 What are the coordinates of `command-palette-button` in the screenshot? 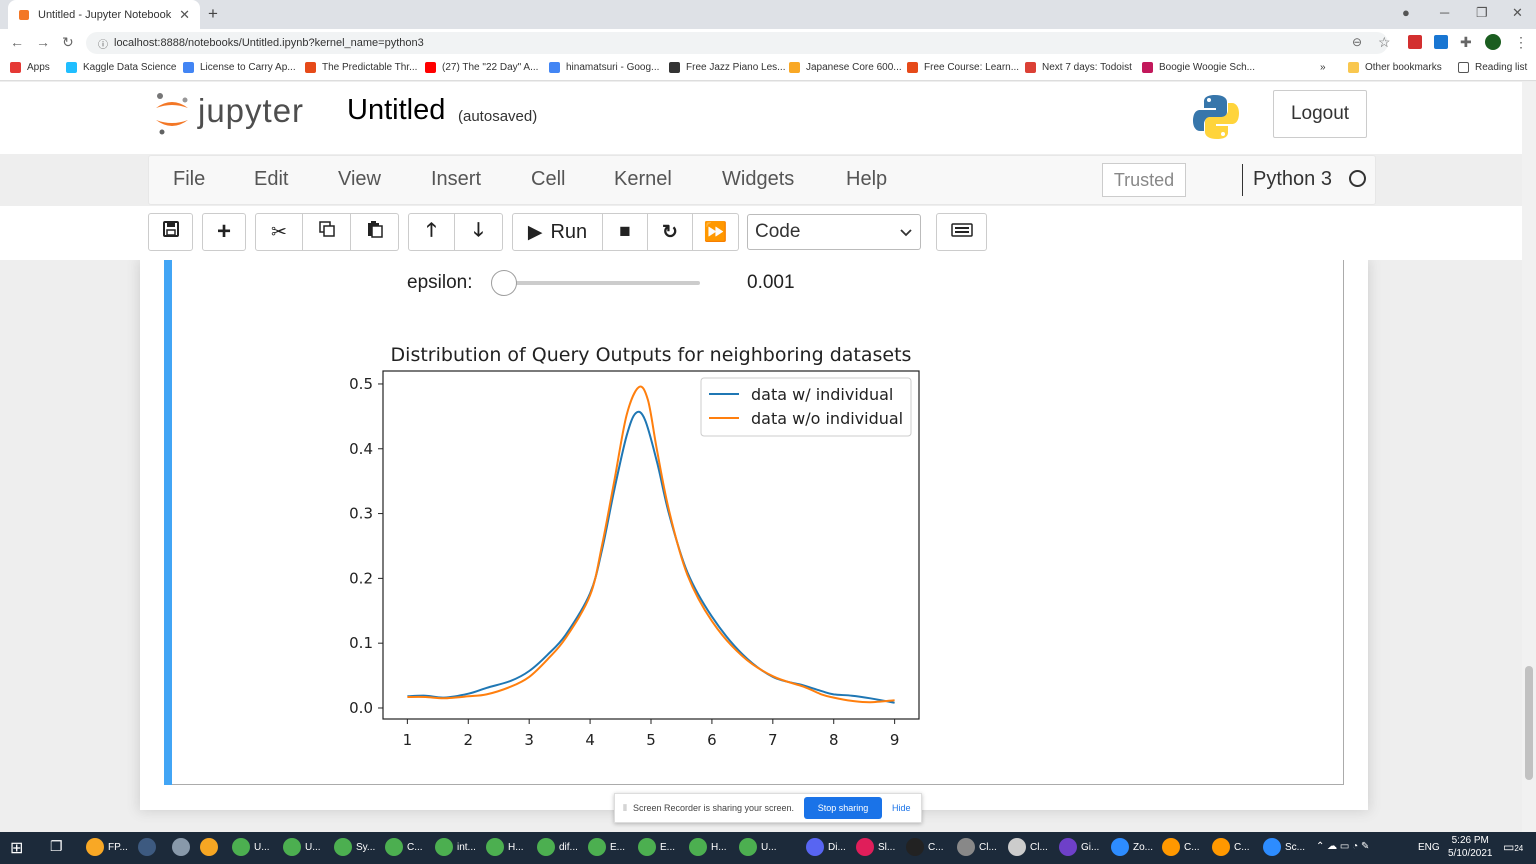 It's located at (961, 232).